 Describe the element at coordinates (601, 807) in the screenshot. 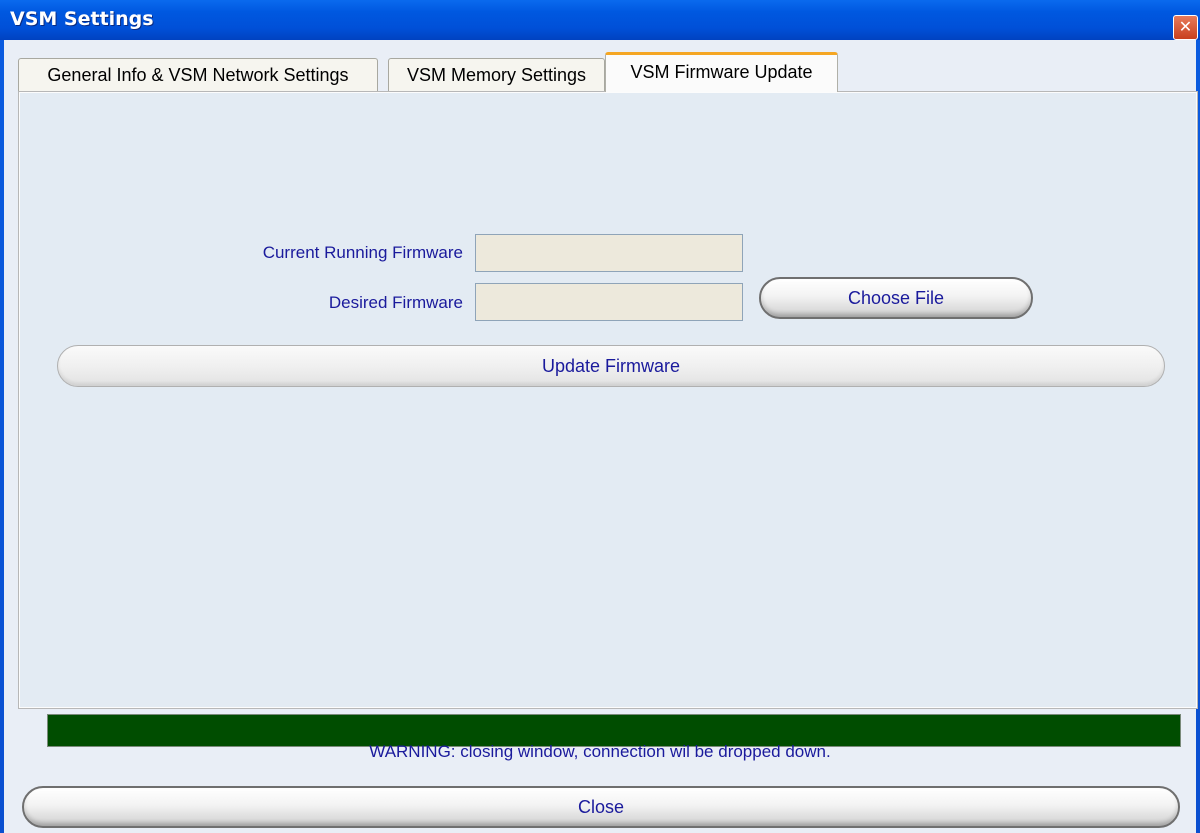

I see `close-button: Close` at that location.